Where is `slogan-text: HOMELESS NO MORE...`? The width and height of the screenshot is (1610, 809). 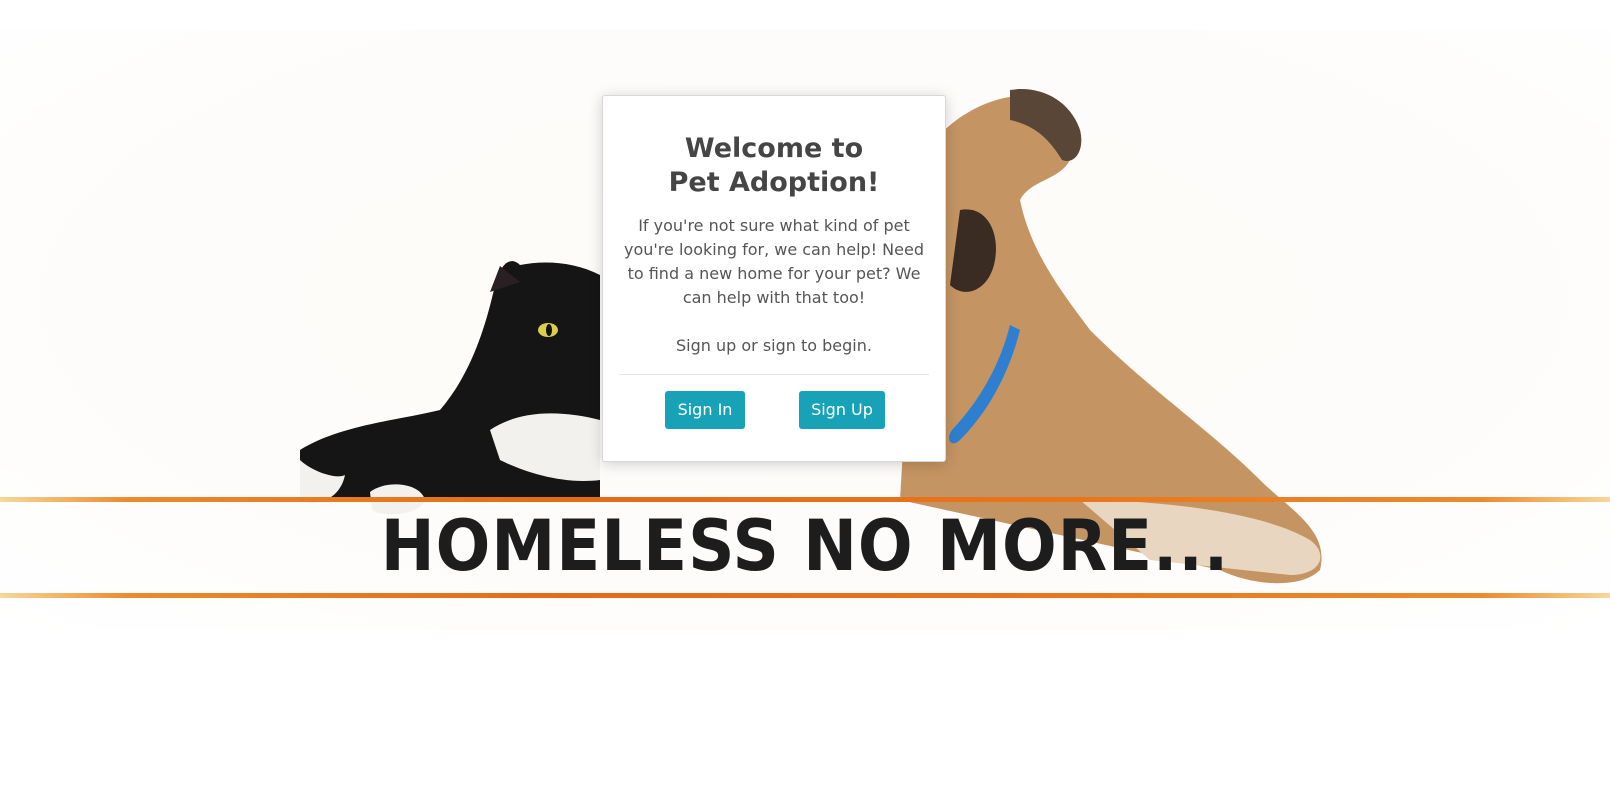 slogan-text: HOMELESS NO MORE... is located at coordinates (805, 546).